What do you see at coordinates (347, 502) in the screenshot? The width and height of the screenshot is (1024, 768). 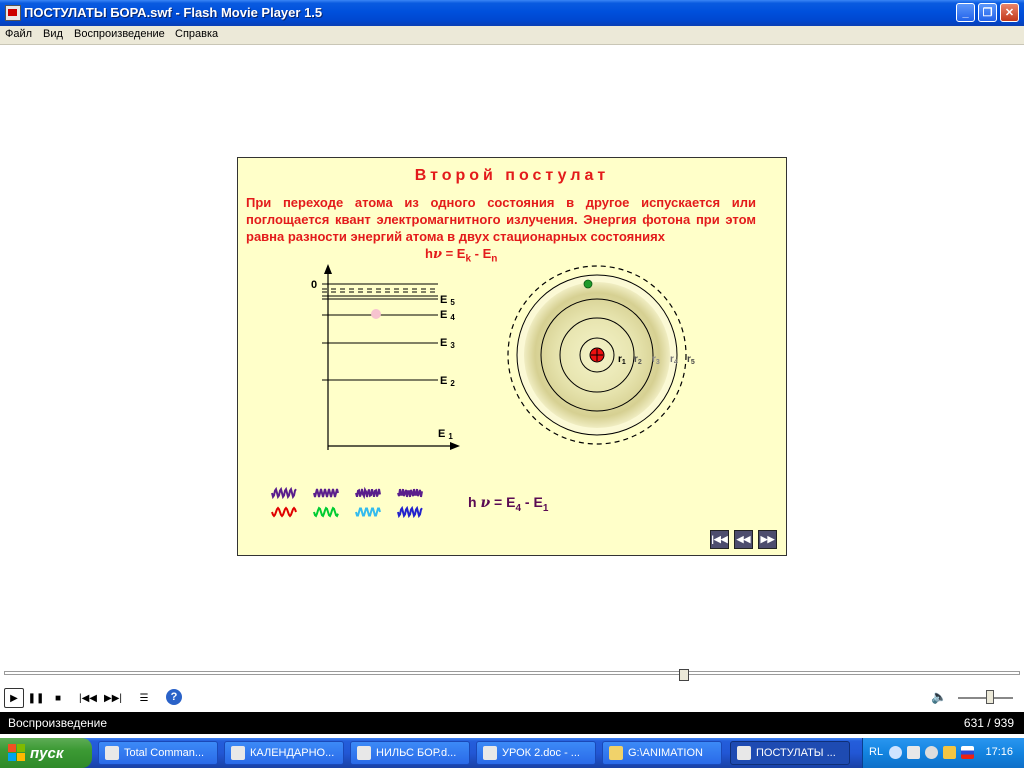 I see `photon-waves` at bounding box center [347, 502].